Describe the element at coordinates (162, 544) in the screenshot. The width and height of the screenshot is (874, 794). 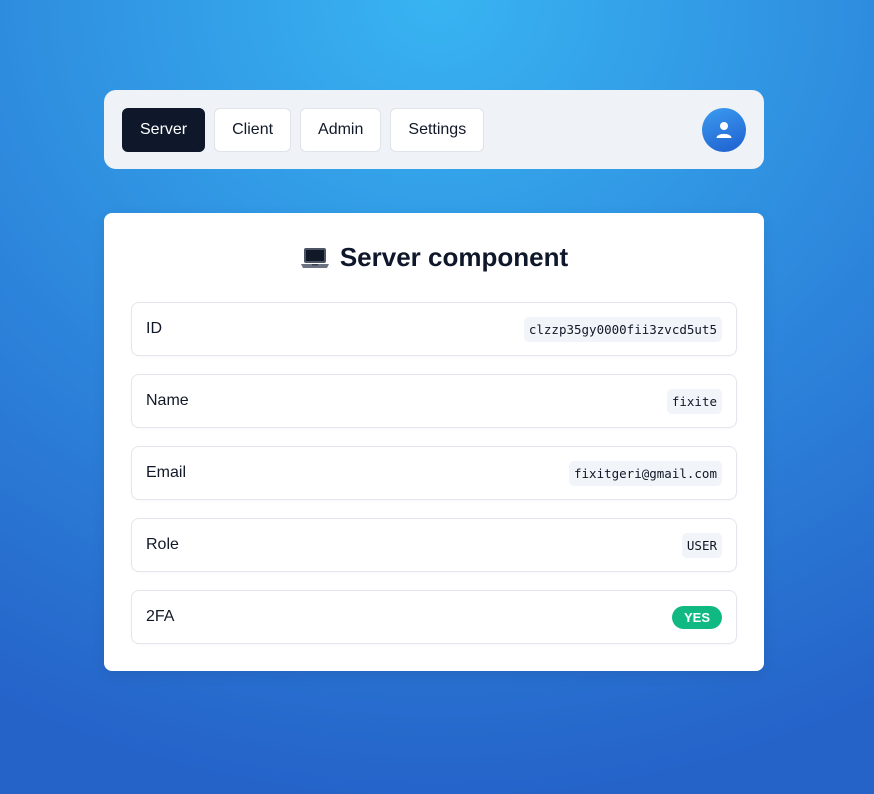
I see `role-label: Role` at that location.